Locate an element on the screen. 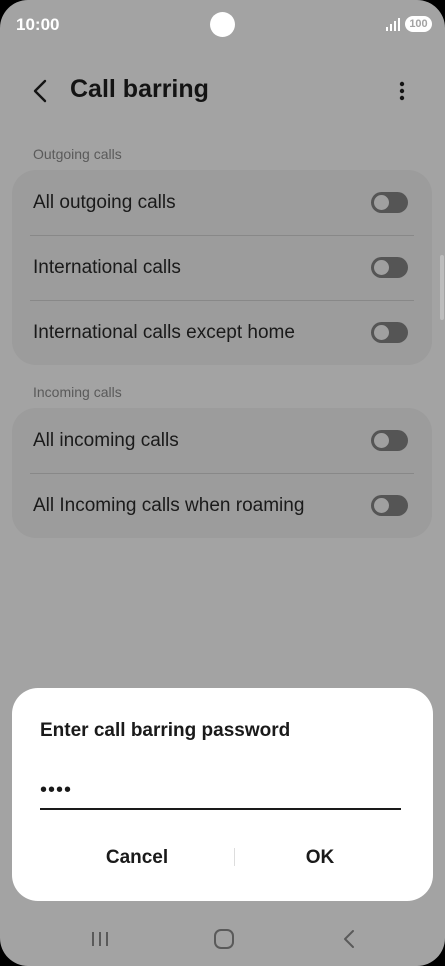 This screenshot has width=445, height=966. back-icon is located at coordinates (349, 939).